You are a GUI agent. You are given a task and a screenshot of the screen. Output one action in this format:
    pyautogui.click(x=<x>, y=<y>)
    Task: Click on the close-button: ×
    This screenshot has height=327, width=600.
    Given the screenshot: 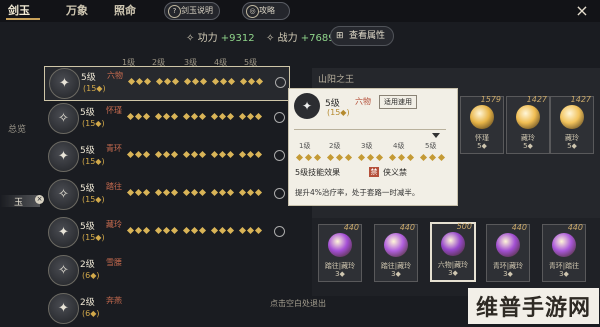 What is the action you would take?
    pyautogui.click(x=582, y=11)
    